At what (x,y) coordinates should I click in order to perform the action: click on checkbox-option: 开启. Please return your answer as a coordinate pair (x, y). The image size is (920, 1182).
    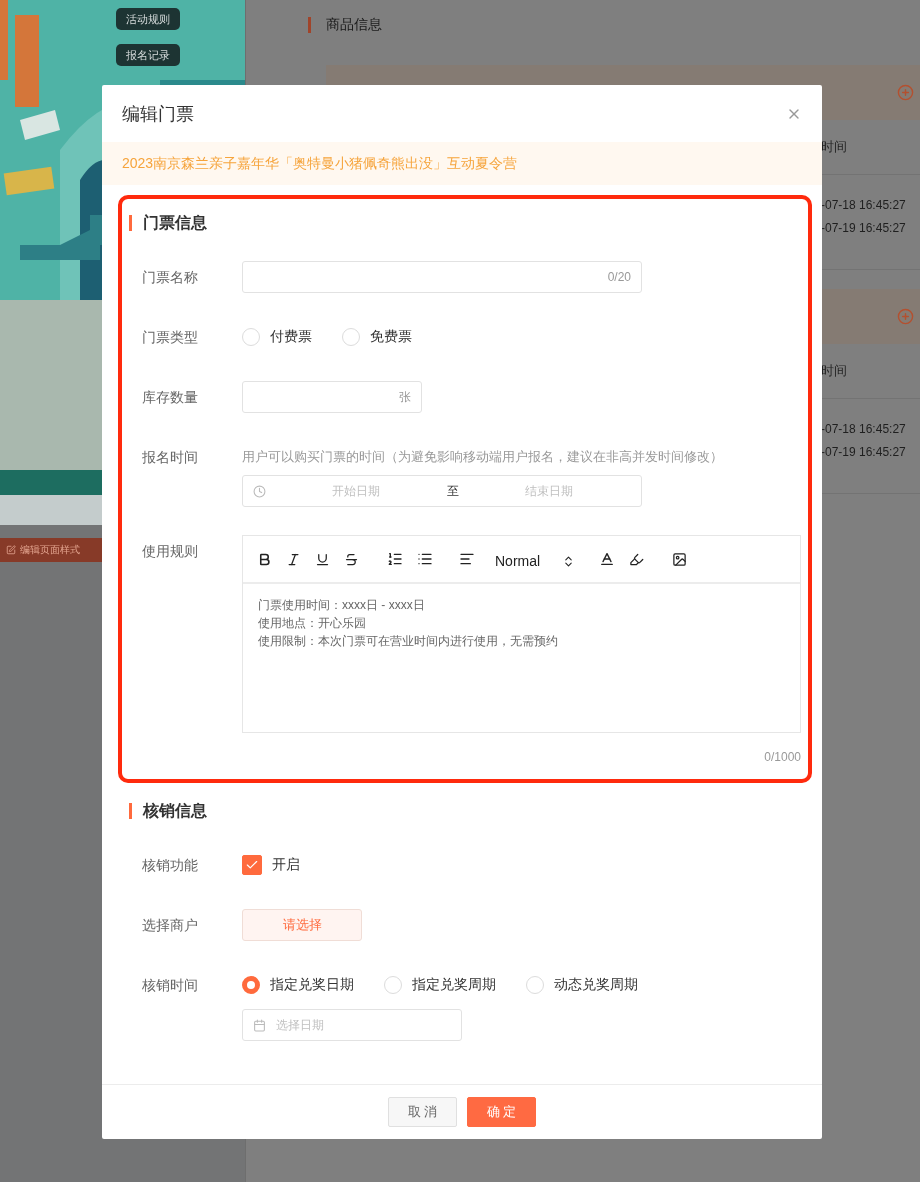
    Looking at the image, I should click on (271, 865).